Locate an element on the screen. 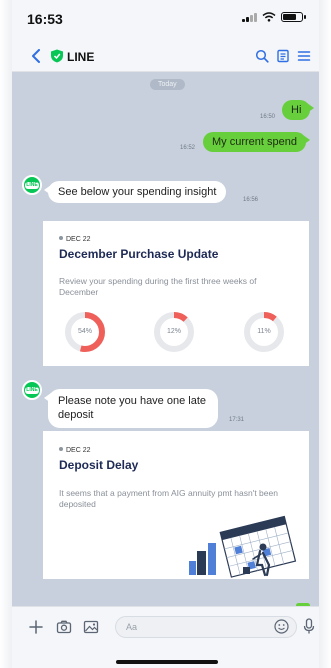  chevron-left-icon is located at coordinates (36, 56).